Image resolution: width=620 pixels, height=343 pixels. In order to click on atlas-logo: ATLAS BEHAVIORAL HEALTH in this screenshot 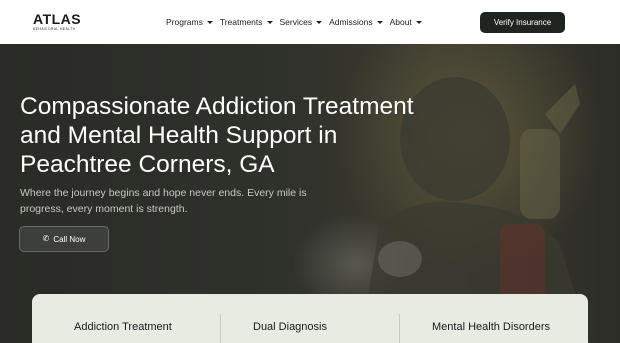, I will do `click(58, 23)`.